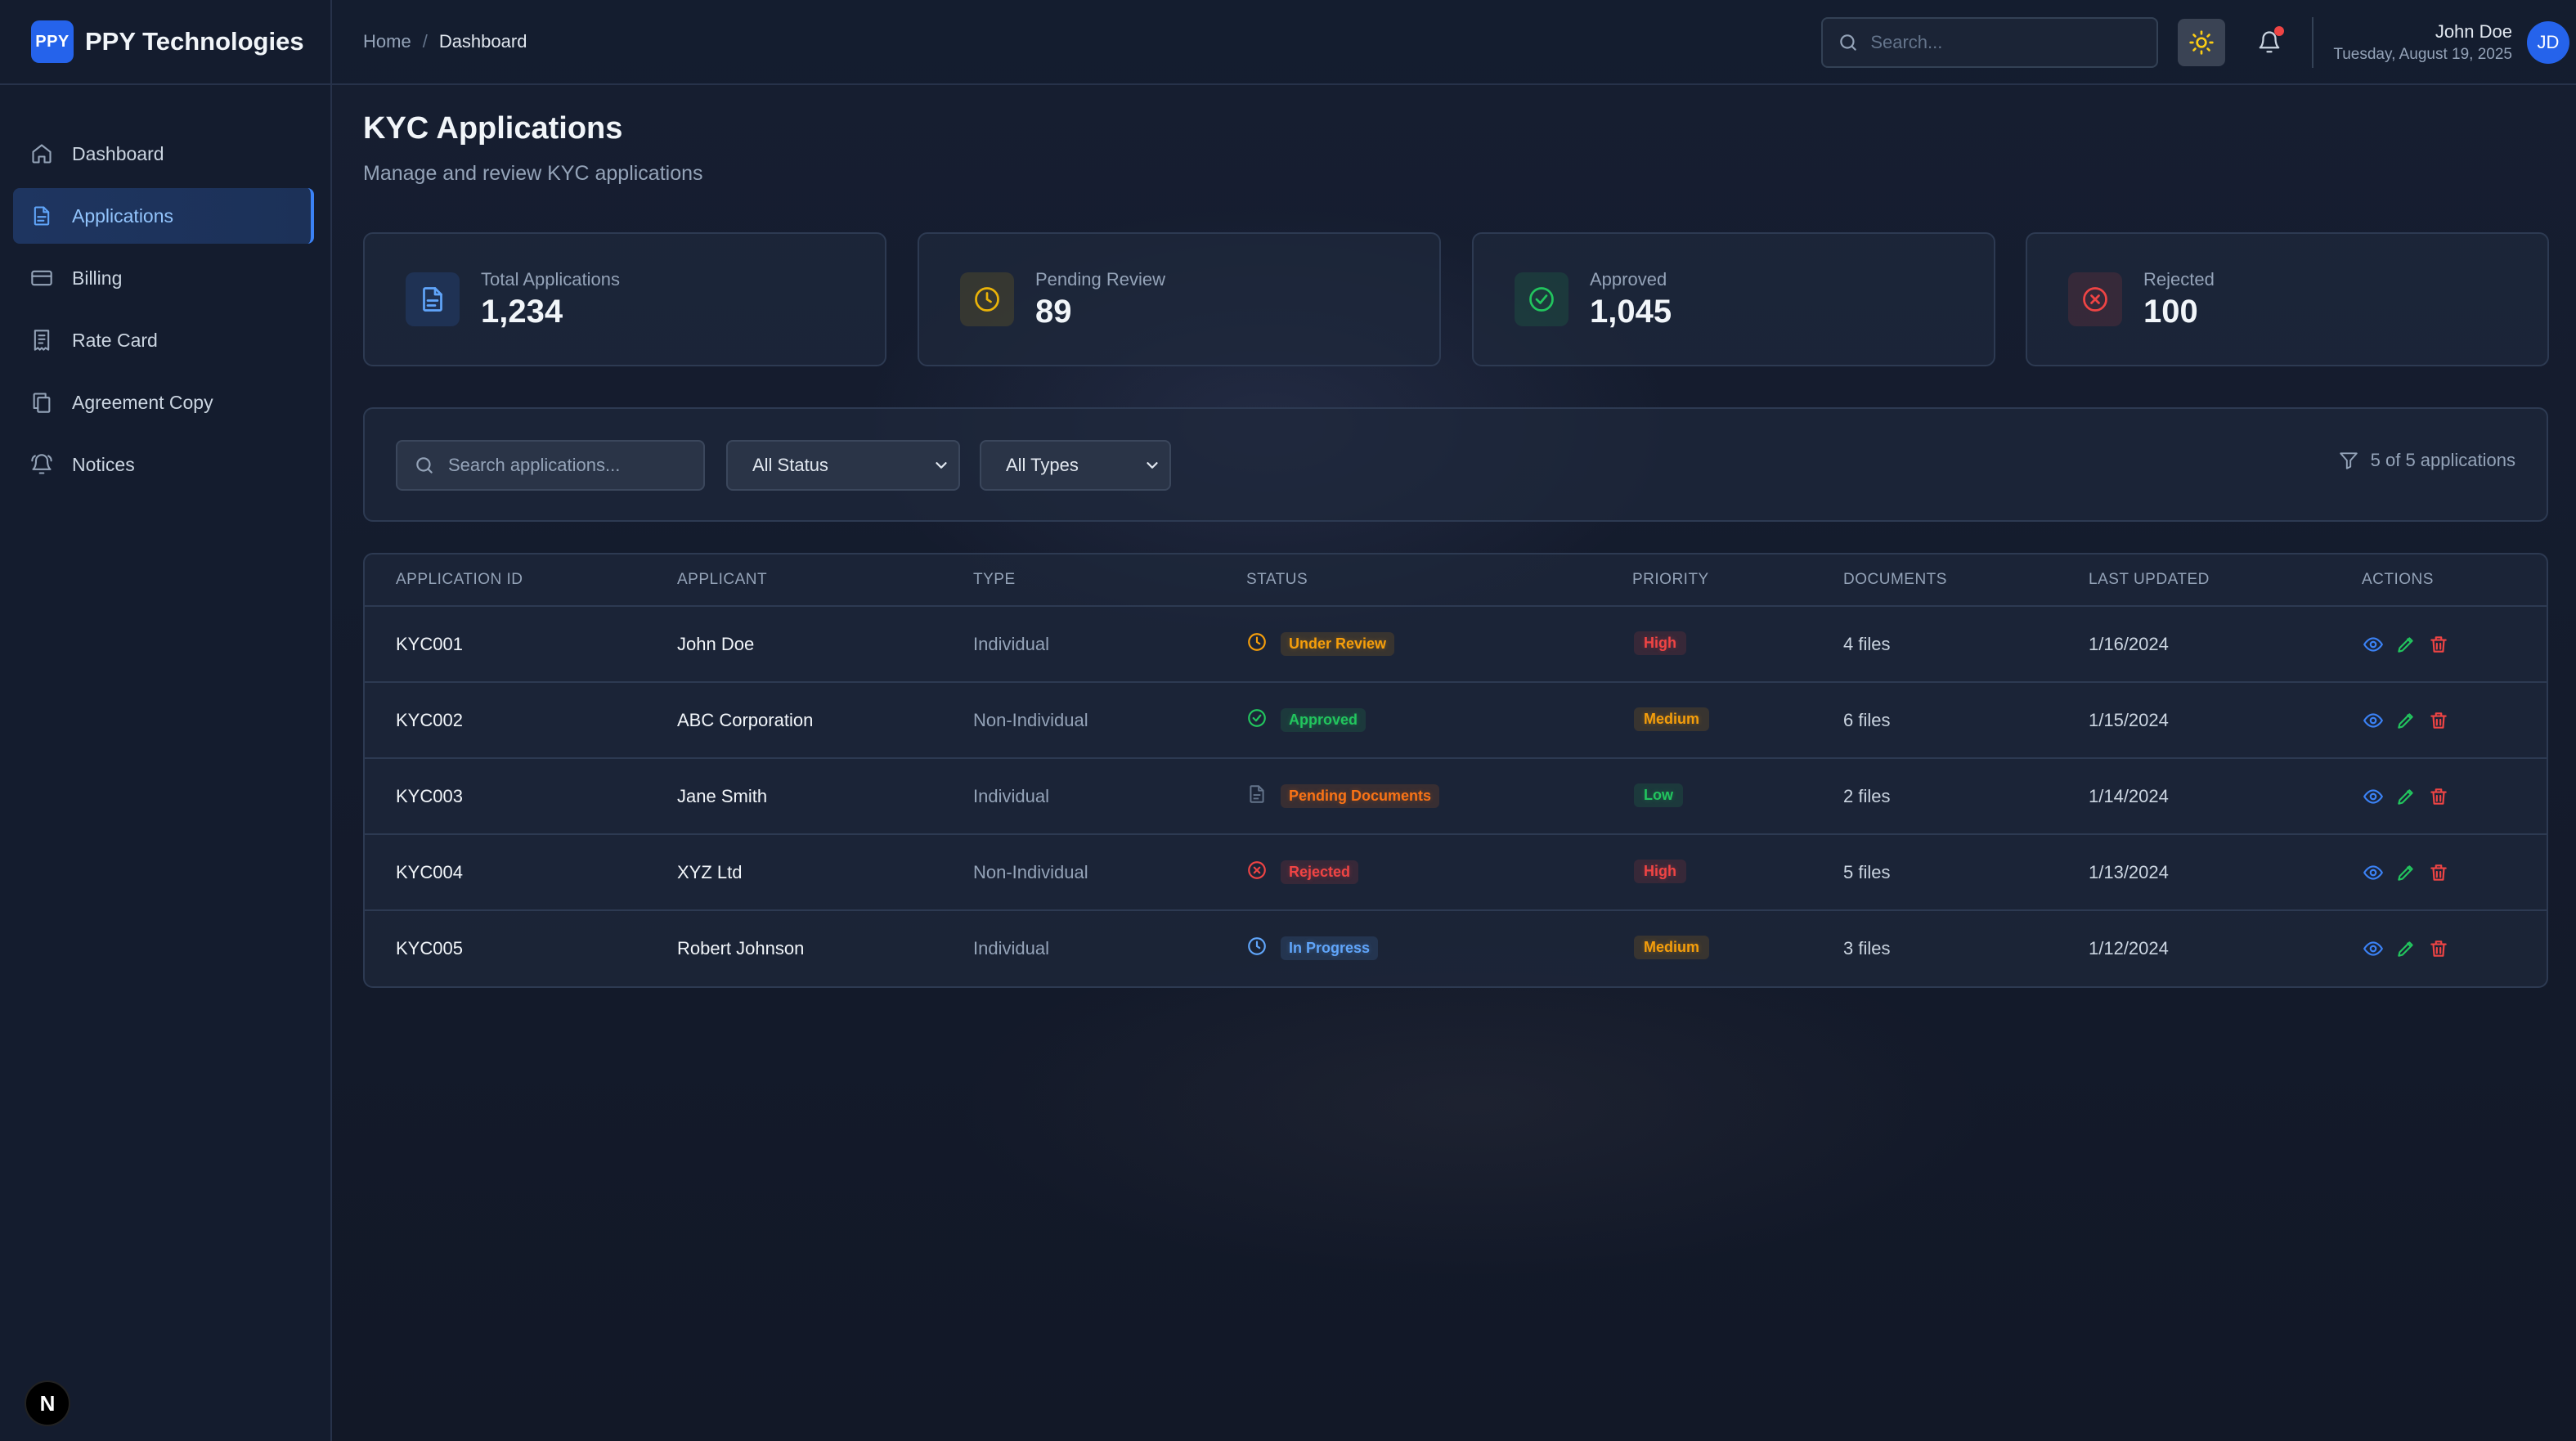 The width and height of the screenshot is (2576, 1441). I want to click on column-header: TYPE, so click(994, 580).